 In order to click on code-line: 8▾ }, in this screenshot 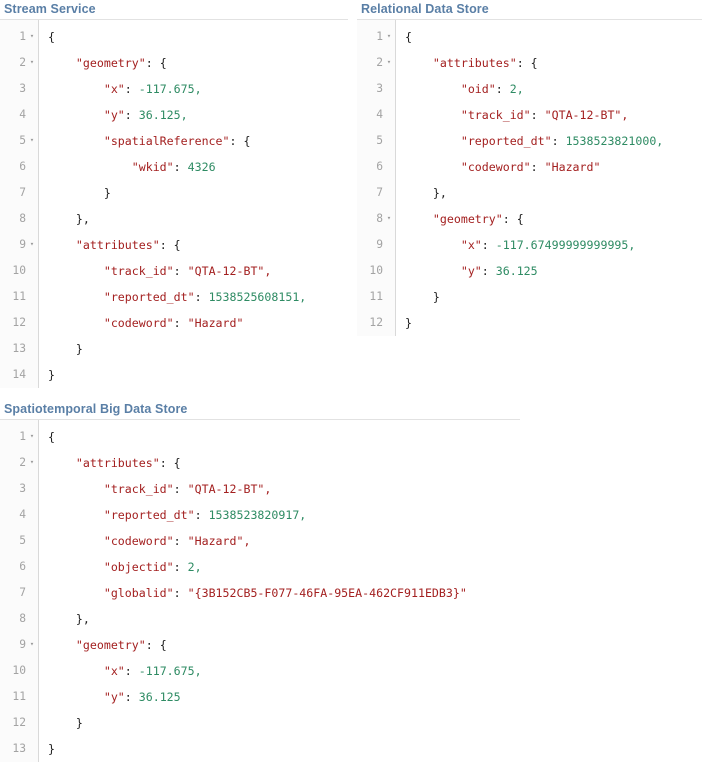, I will do `click(174, 219)`.